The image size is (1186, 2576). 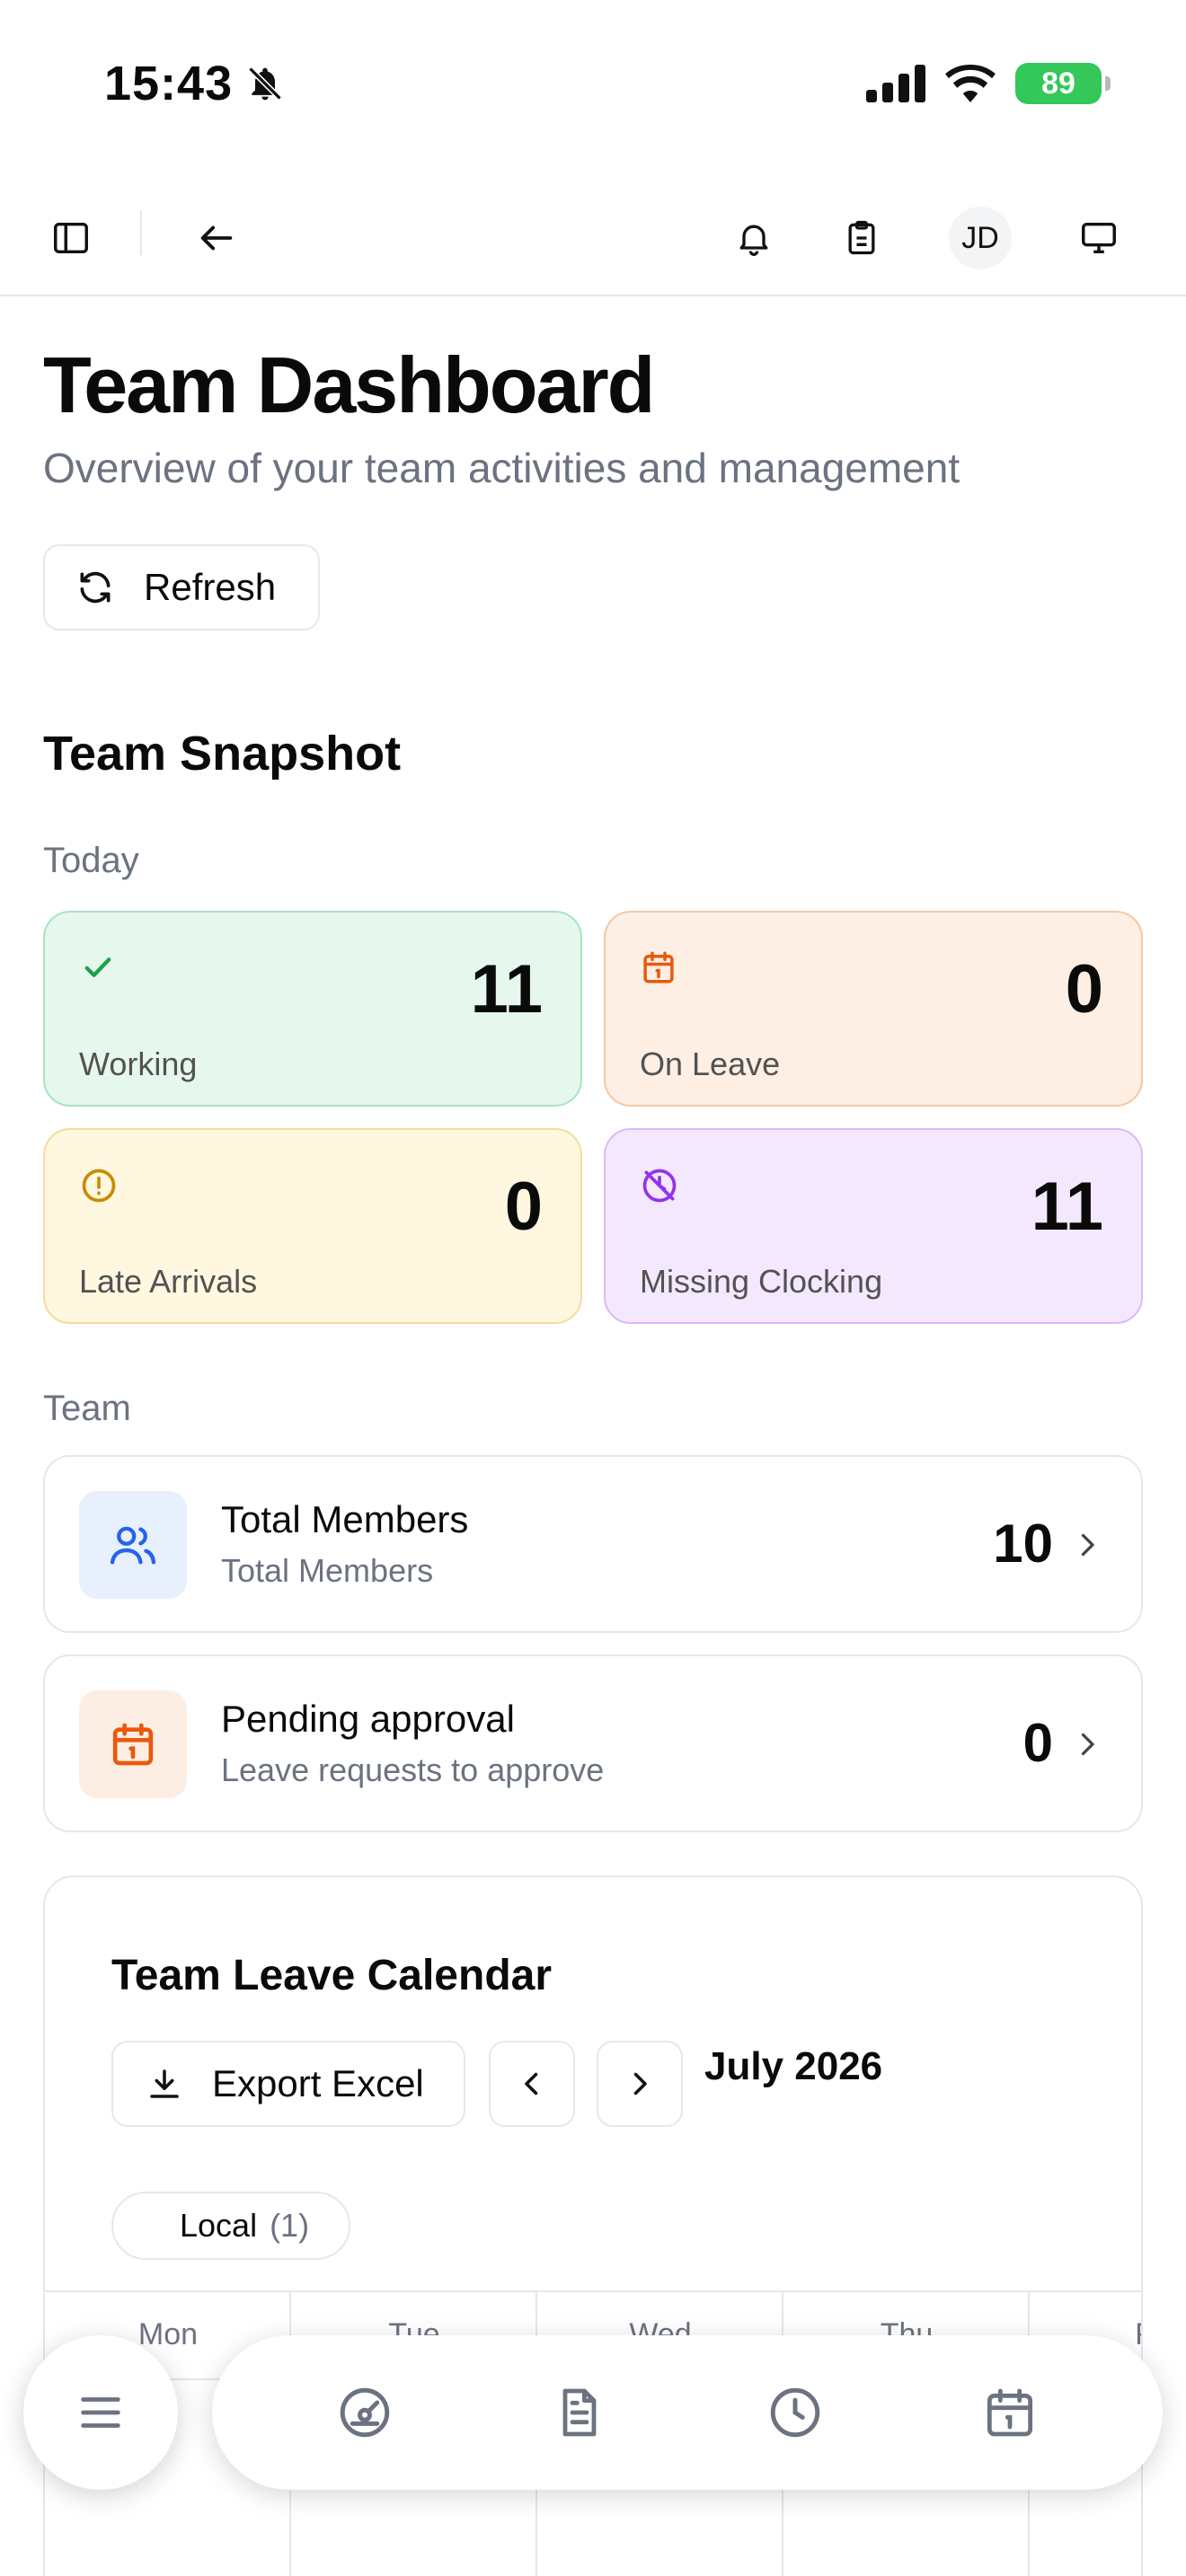 I want to click on export-label: Export Excel, so click(x=318, y=2083).